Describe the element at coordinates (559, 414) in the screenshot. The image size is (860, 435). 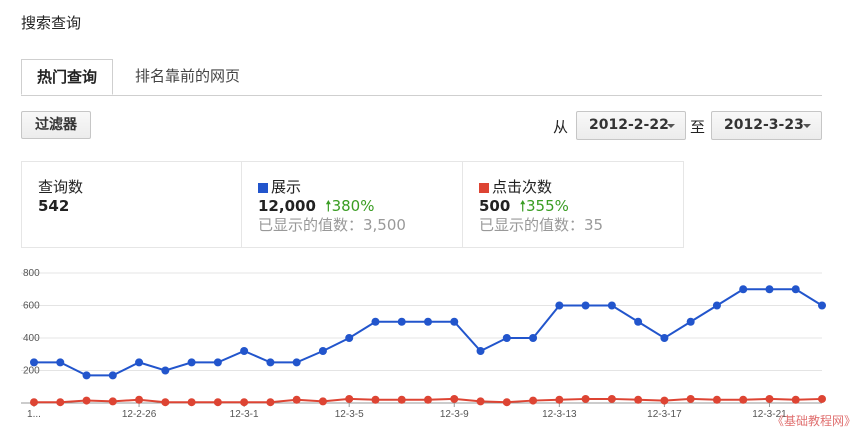
I see `x-tick-label: 12-3-13` at that location.